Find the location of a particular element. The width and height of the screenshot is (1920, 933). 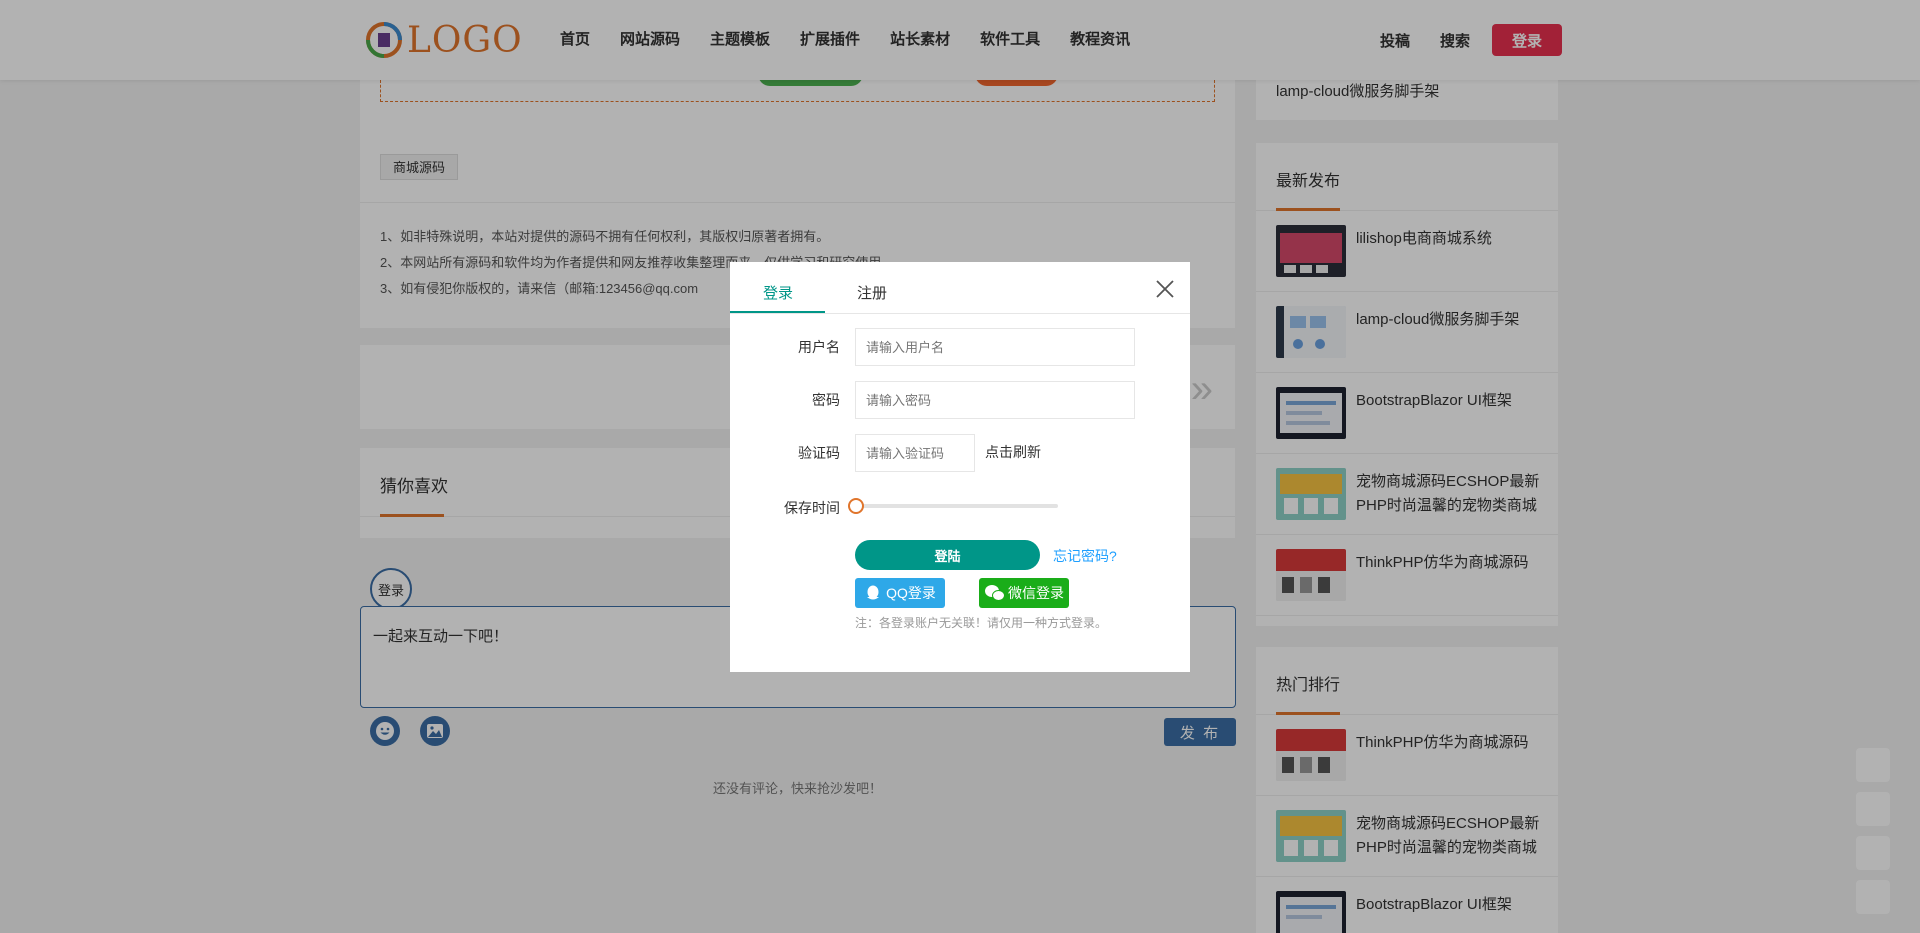

username-input is located at coordinates (995, 347).